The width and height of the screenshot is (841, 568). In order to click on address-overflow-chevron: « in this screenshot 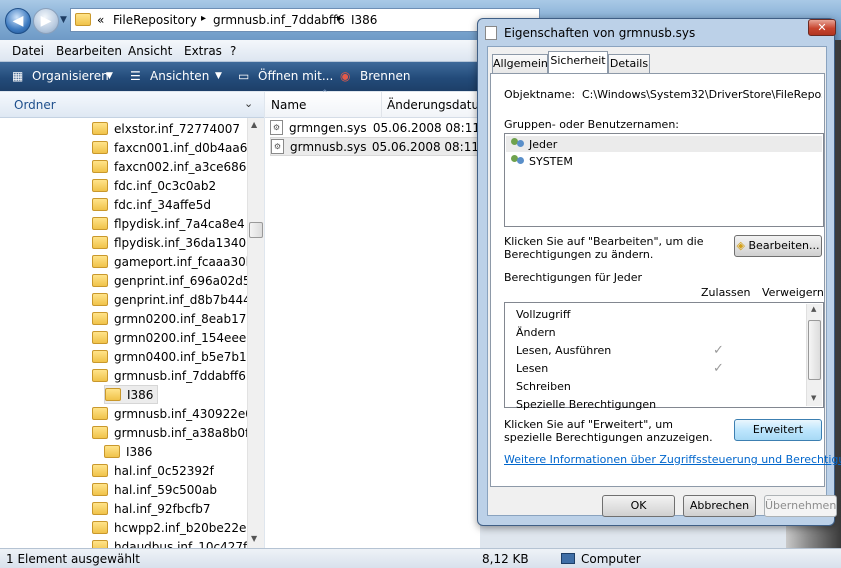, I will do `click(100, 20)`.